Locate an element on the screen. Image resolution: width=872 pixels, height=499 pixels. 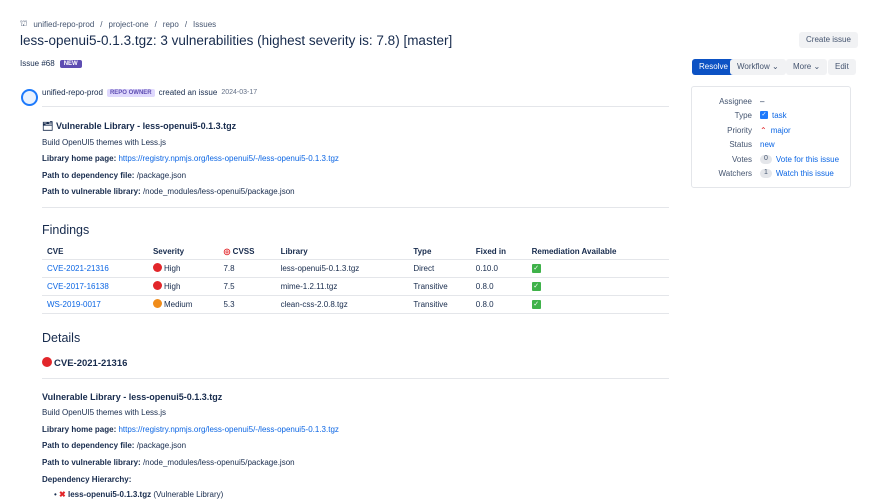
col-type: Type is located at coordinates (439, 252).